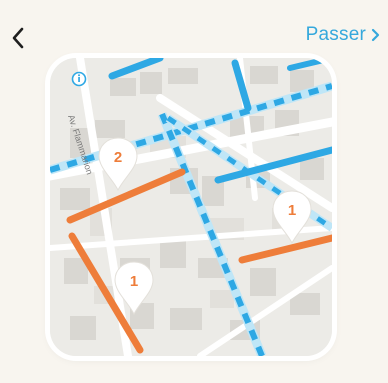  Describe the element at coordinates (375, 35) in the screenshot. I see `chevron-right-icon` at that location.